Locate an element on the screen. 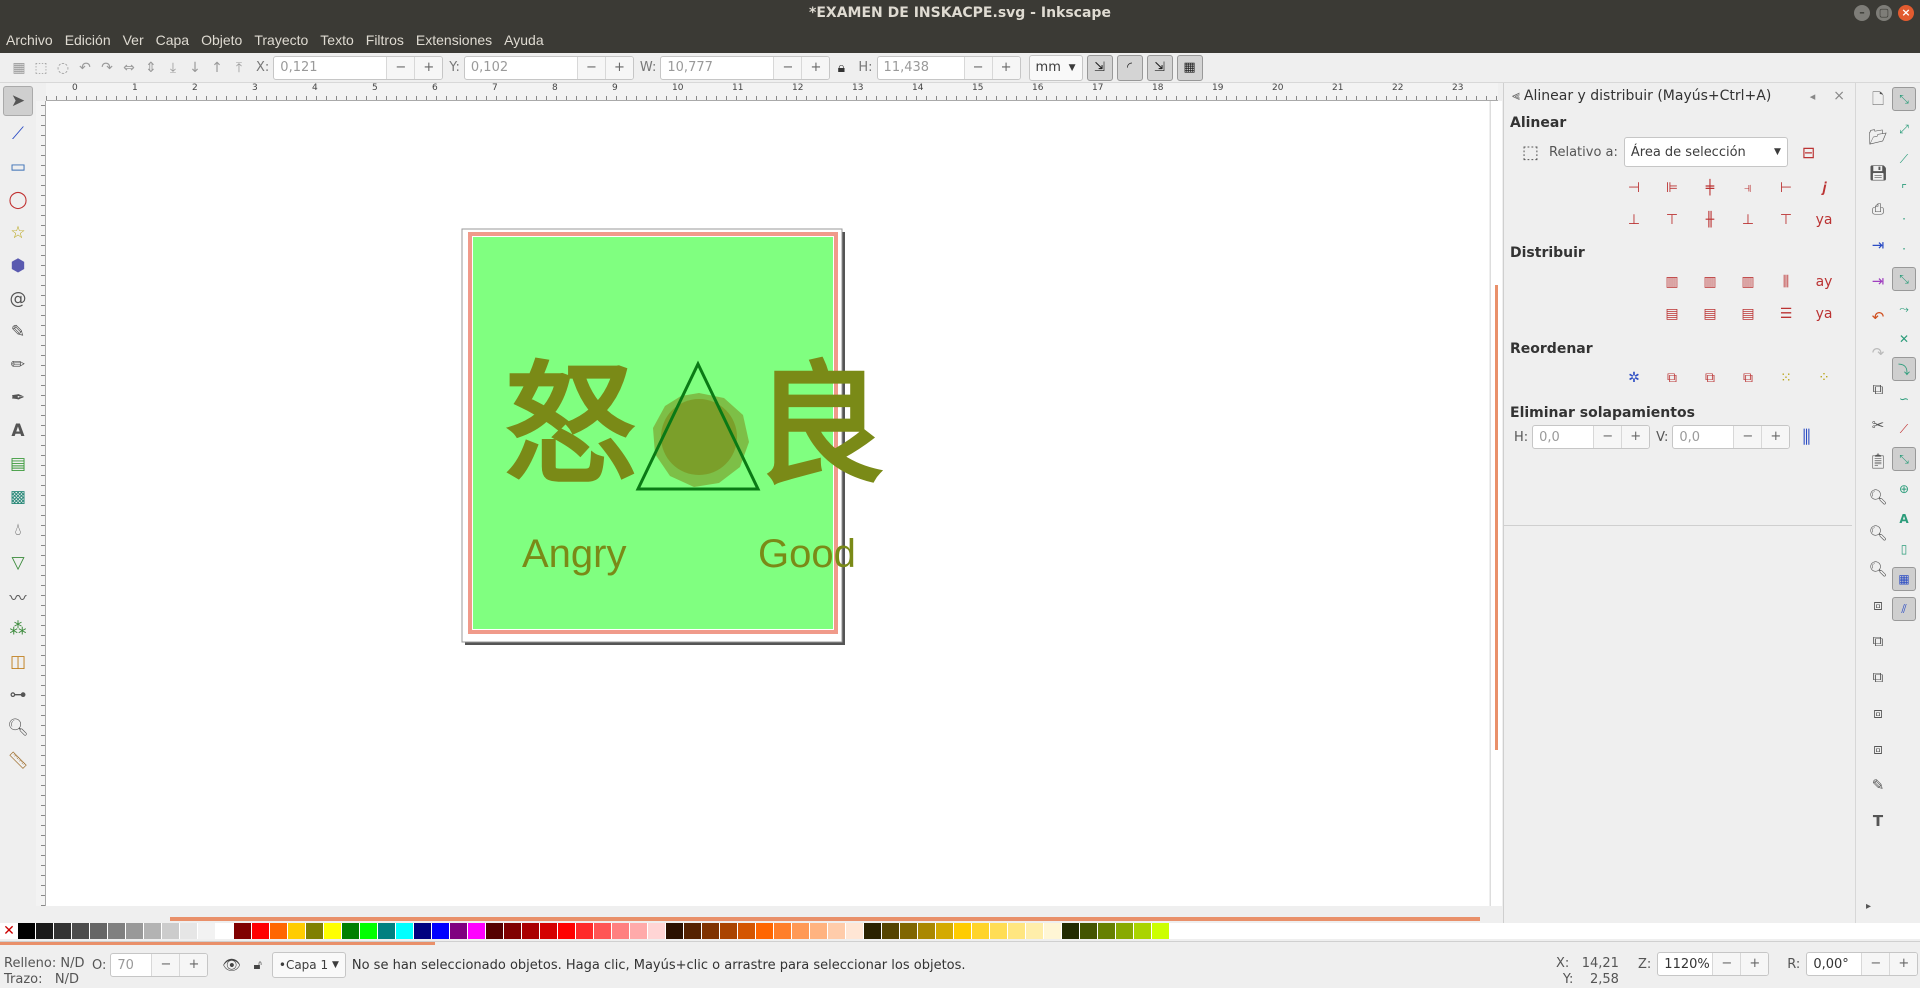  menu-trayecto: Trayecto is located at coordinates (281, 40).